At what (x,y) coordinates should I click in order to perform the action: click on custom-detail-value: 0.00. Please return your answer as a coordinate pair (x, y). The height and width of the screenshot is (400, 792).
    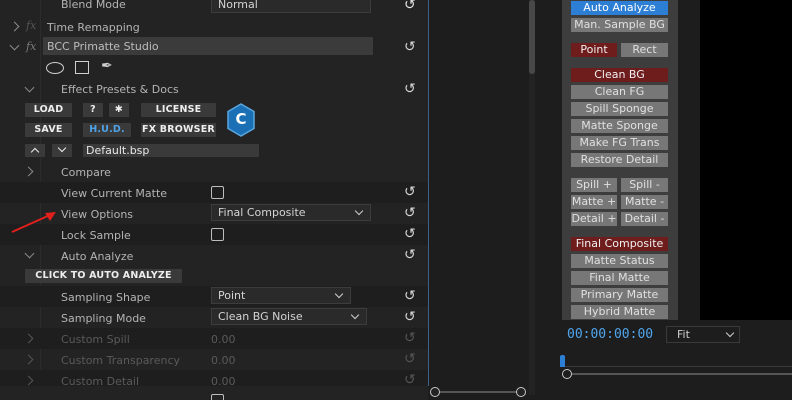
    Looking at the image, I should click on (223, 380).